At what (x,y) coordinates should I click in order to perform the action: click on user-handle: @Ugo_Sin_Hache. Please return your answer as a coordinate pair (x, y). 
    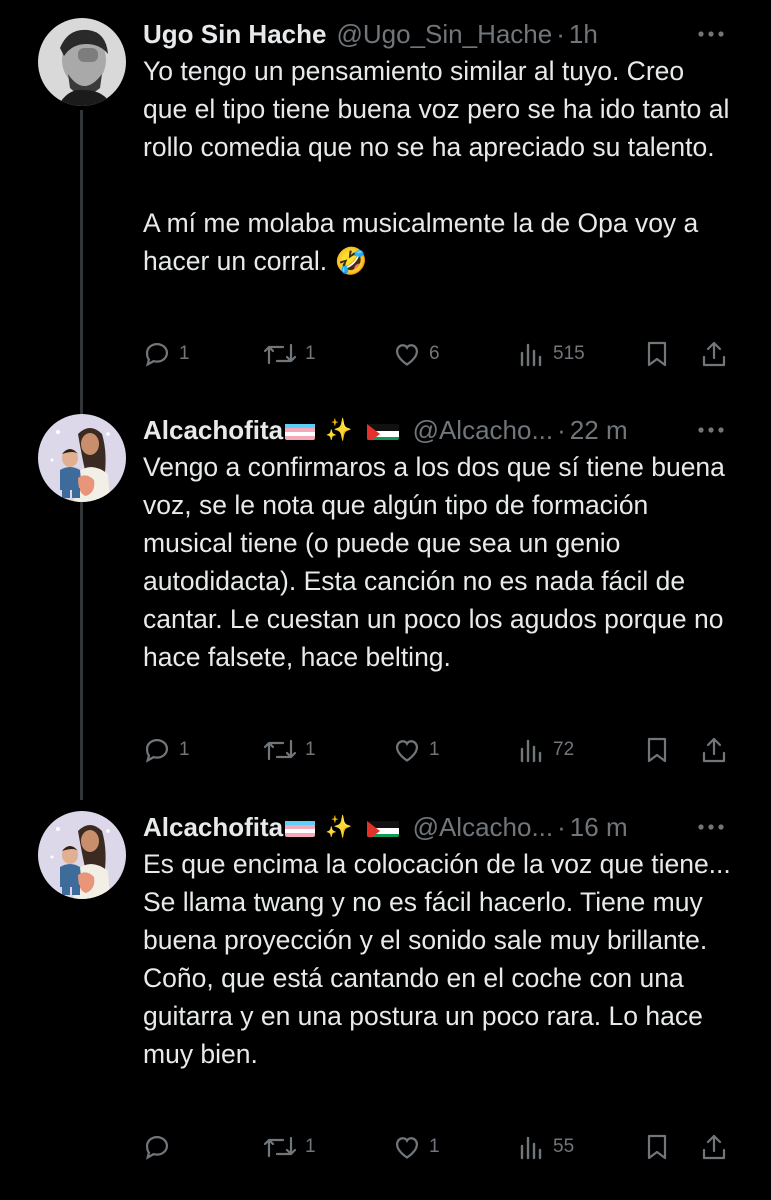
    Looking at the image, I should click on (444, 34).